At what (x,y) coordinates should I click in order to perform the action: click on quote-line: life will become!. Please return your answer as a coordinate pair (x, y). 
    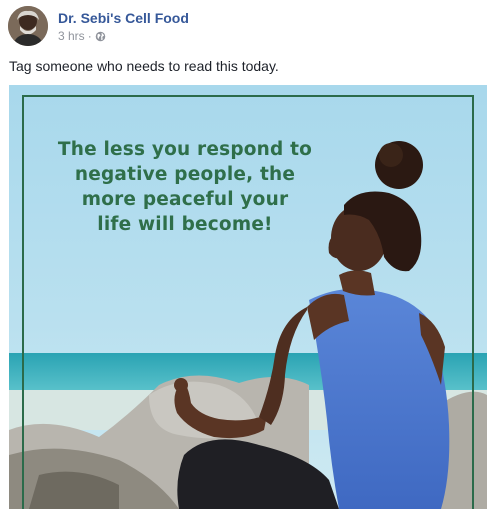
    Looking at the image, I should click on (185, 224).